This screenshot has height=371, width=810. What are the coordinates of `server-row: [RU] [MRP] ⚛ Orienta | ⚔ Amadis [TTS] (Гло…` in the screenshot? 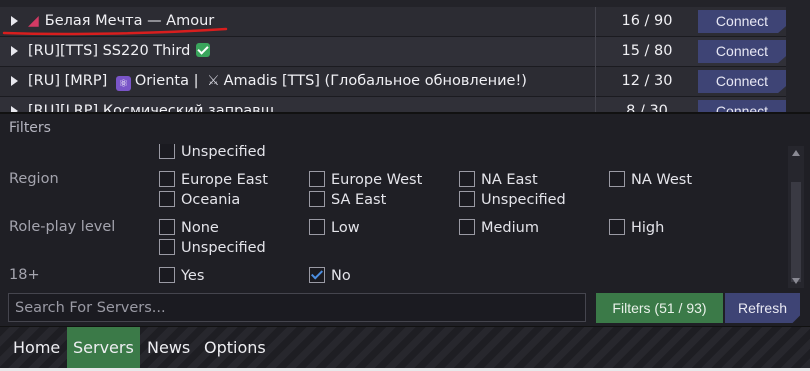 It's located at (393, 82).